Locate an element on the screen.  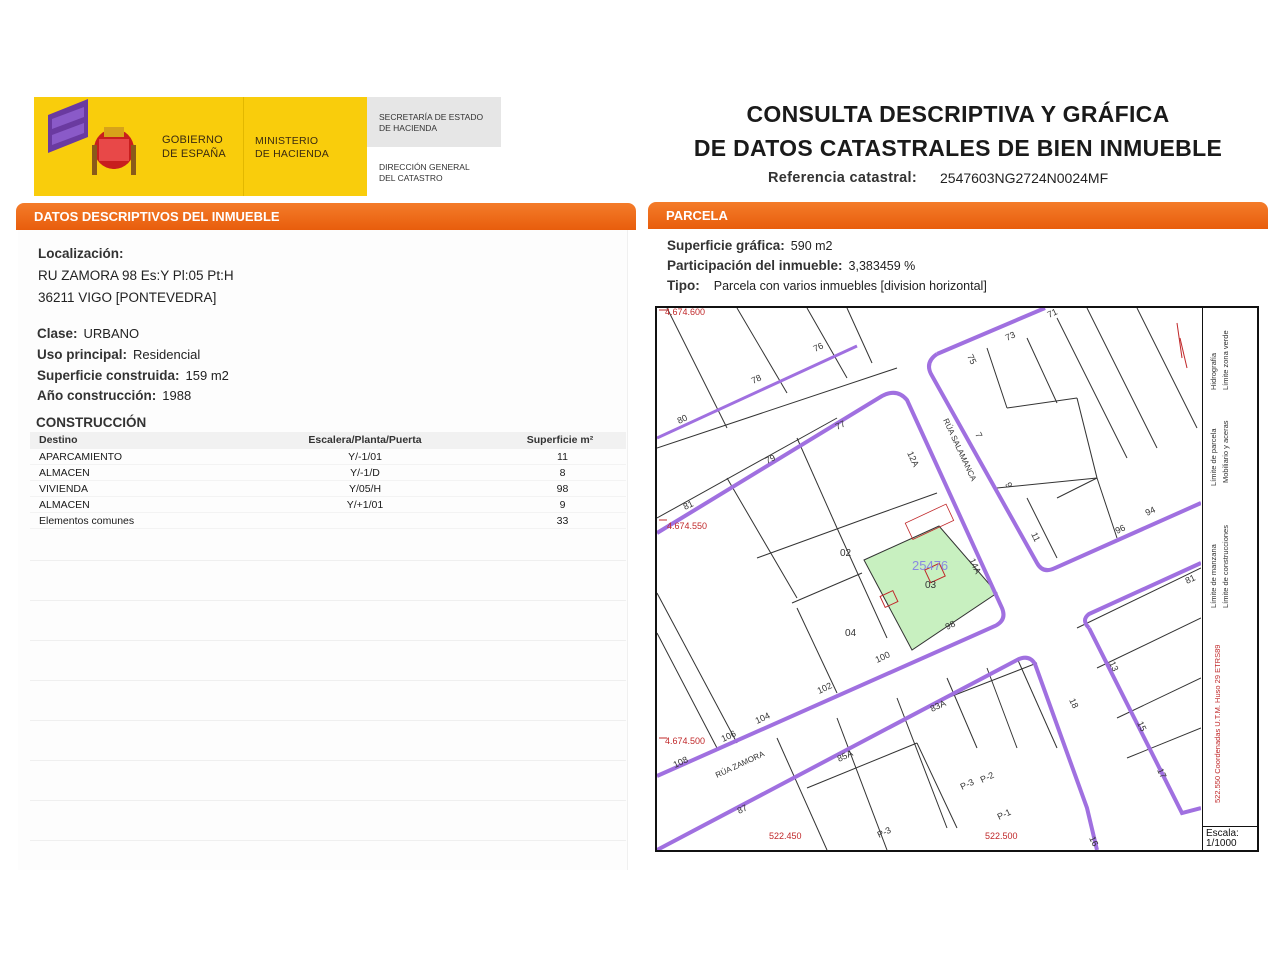
area-cell: 11 is located at coordinates (562, 457).